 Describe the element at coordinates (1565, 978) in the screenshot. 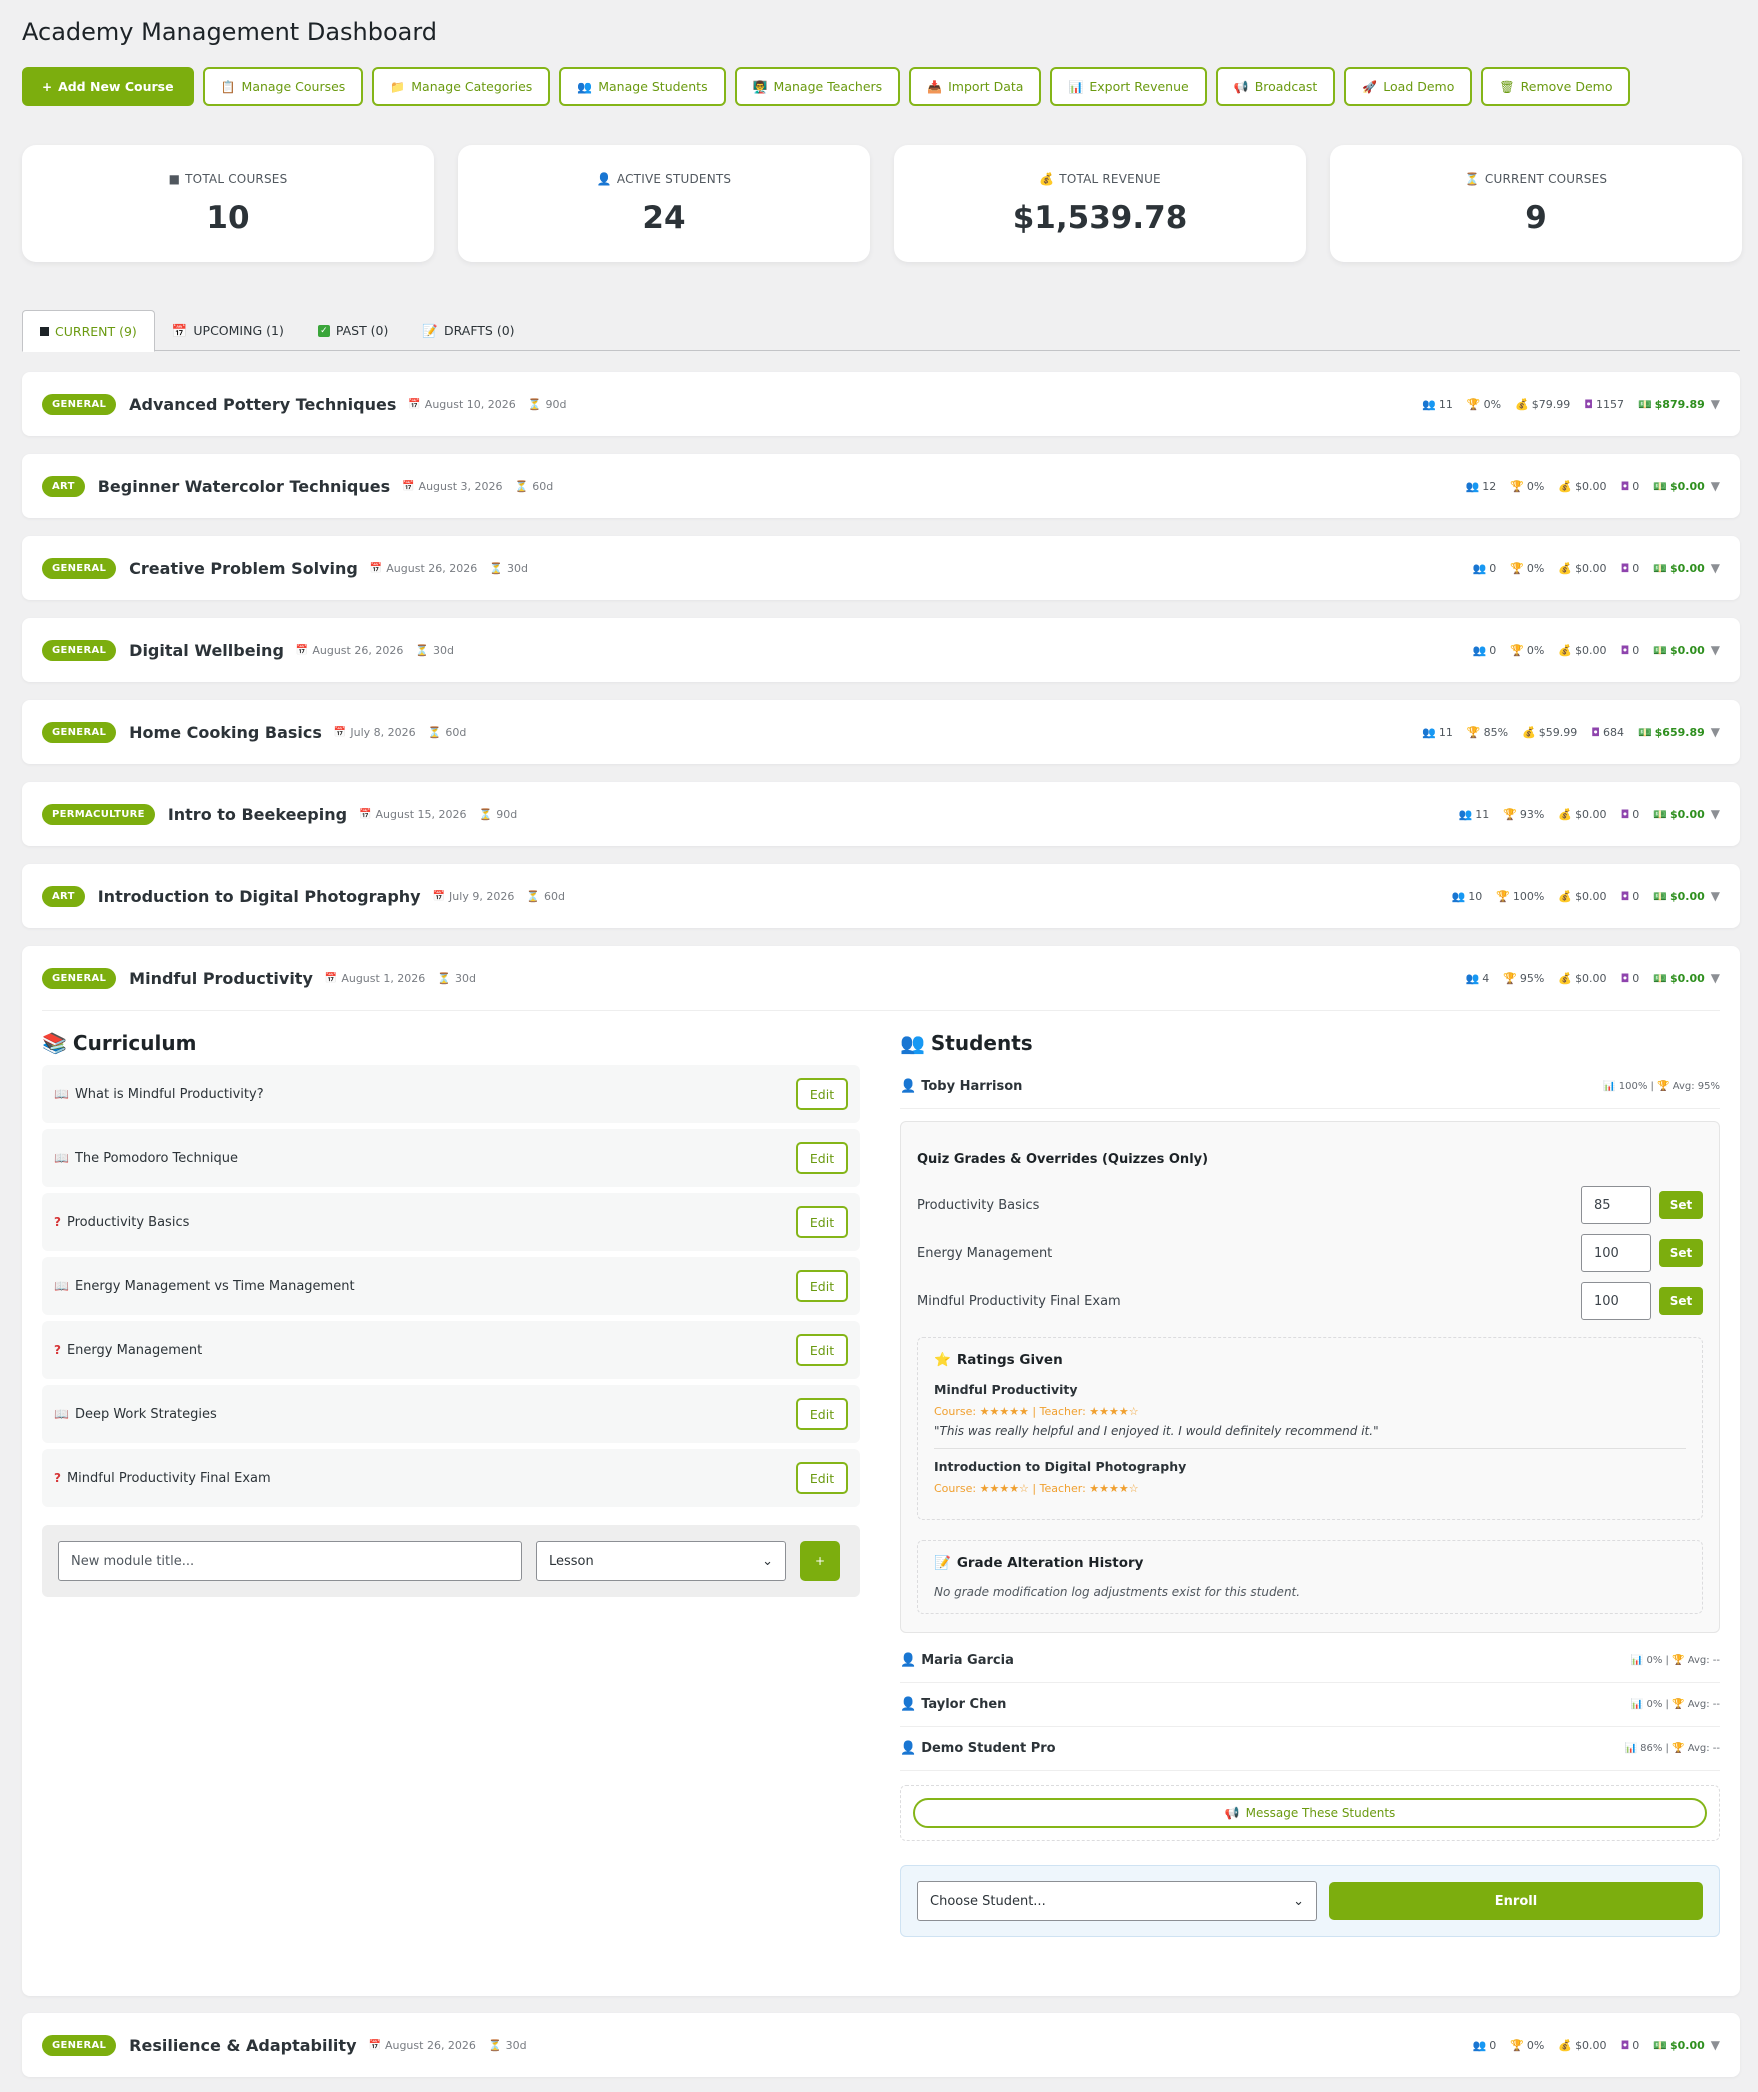

I see `money-bag-icon: 💰` at that location.